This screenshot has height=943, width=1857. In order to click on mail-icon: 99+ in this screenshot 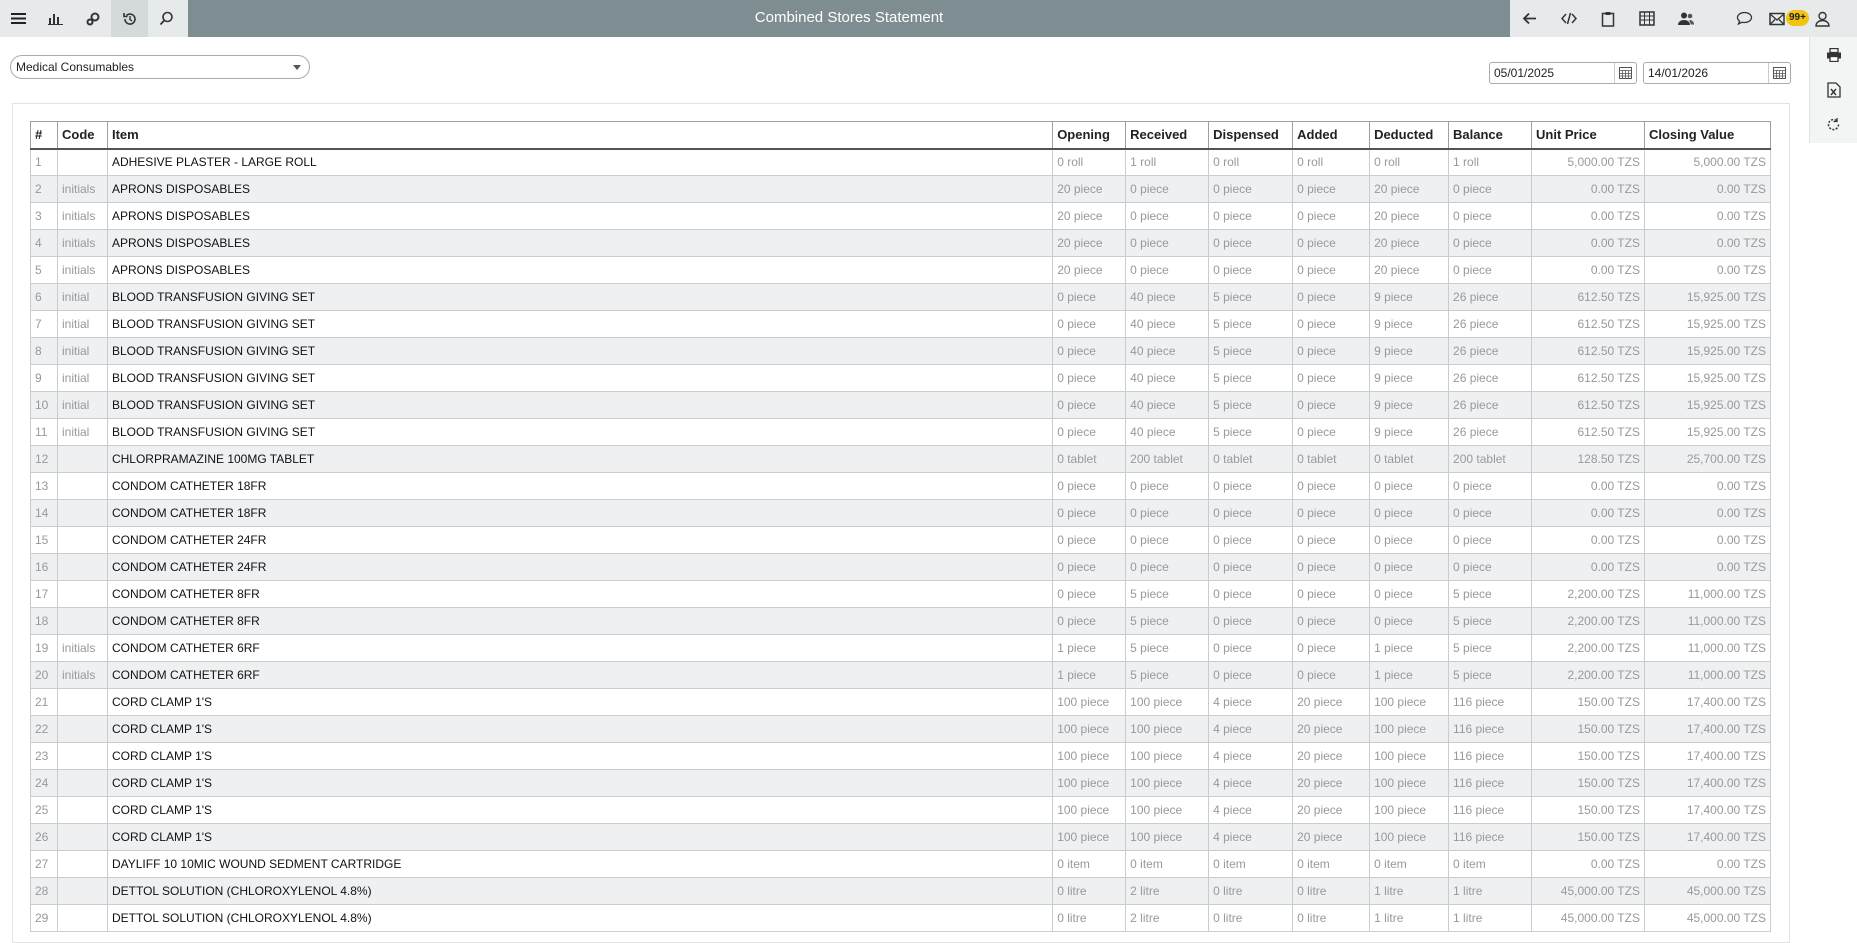, I will do `click(1786, 18)`.